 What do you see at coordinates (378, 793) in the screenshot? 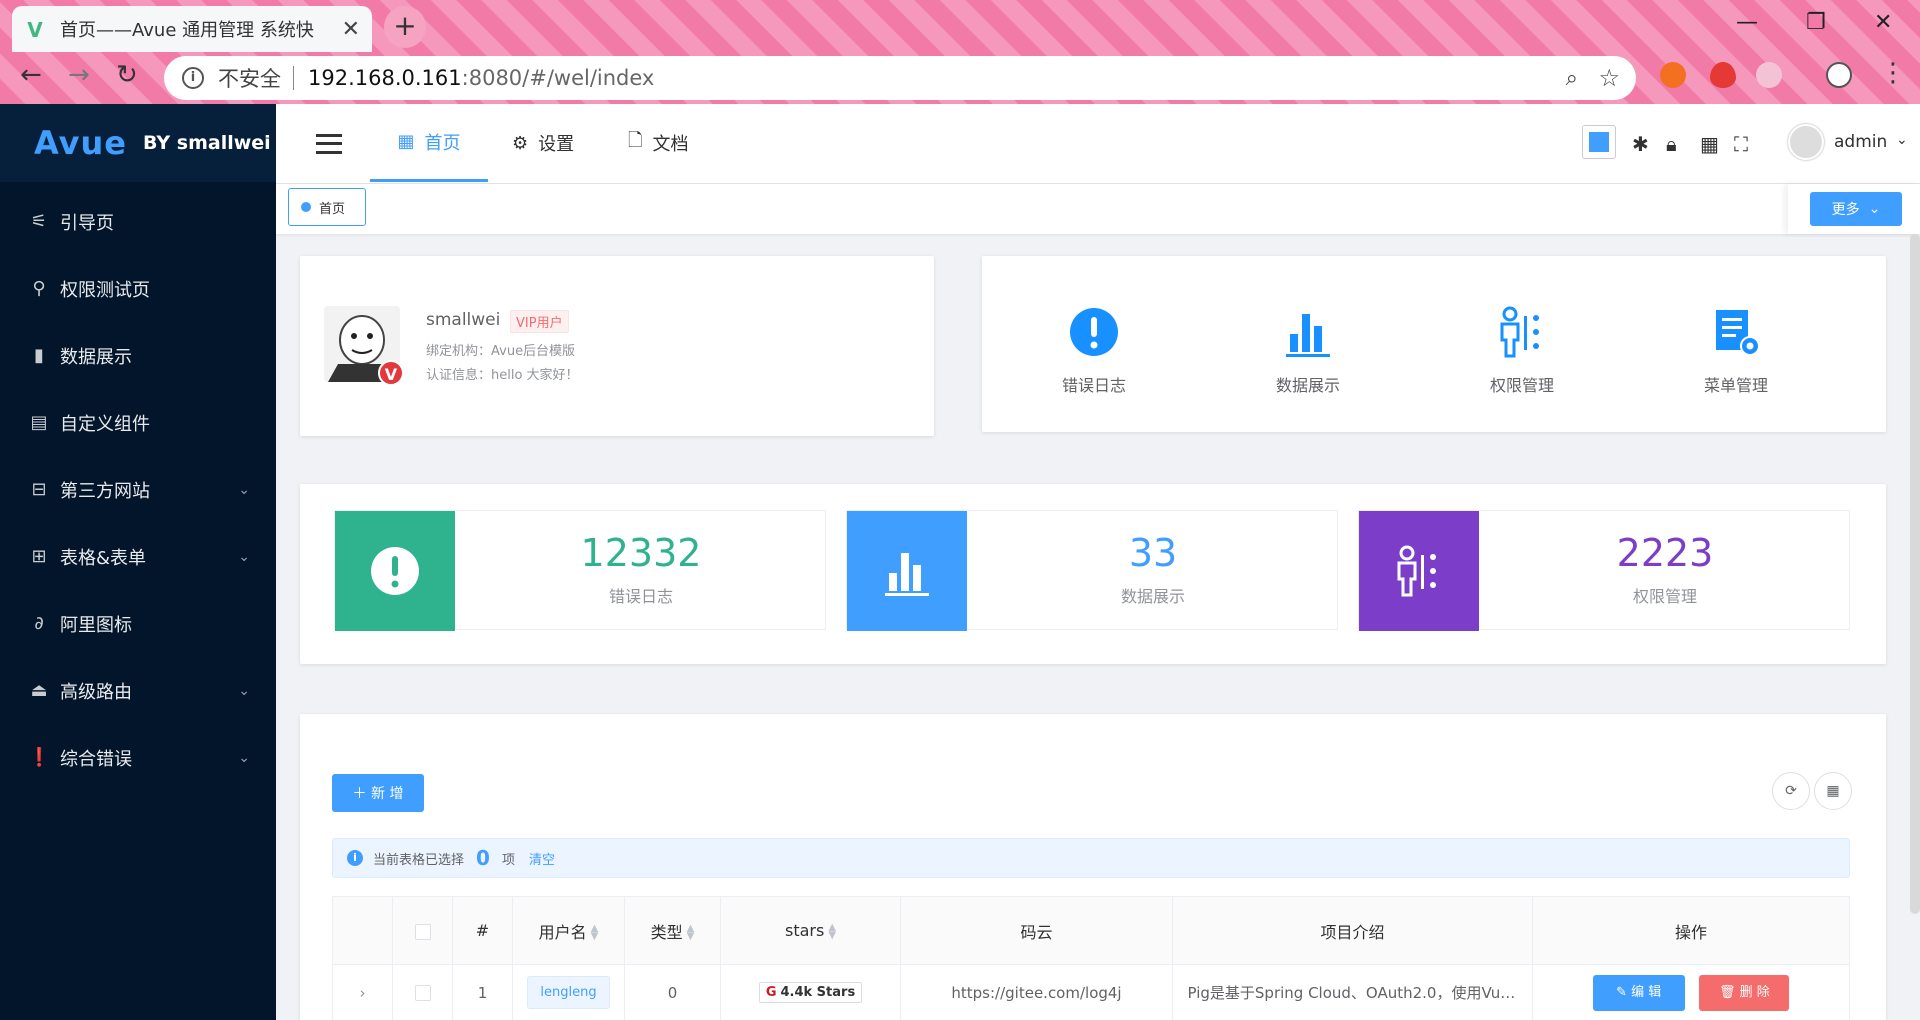
I see `add-button: ＋ 新 增` at bounding box center [378, 793].